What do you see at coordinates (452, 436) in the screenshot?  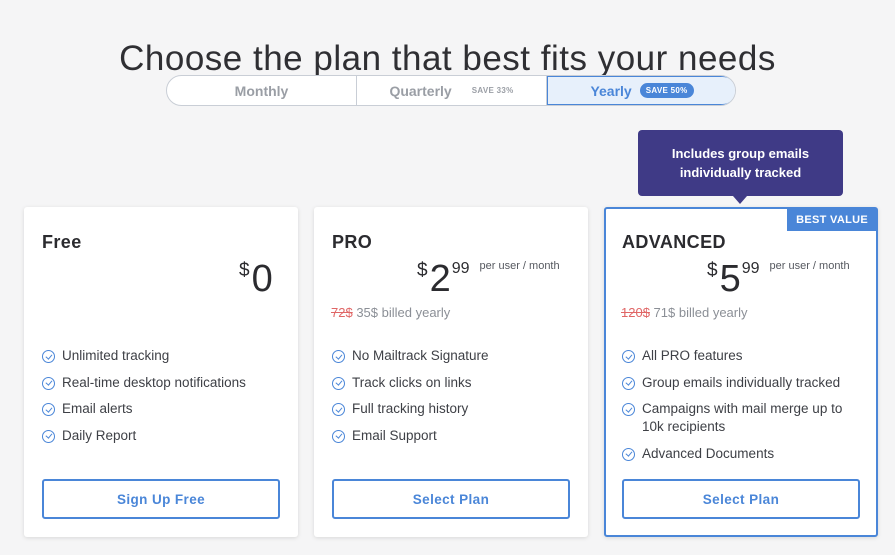 I see `feature-item: Email Support` at bounding box center [452, 436].